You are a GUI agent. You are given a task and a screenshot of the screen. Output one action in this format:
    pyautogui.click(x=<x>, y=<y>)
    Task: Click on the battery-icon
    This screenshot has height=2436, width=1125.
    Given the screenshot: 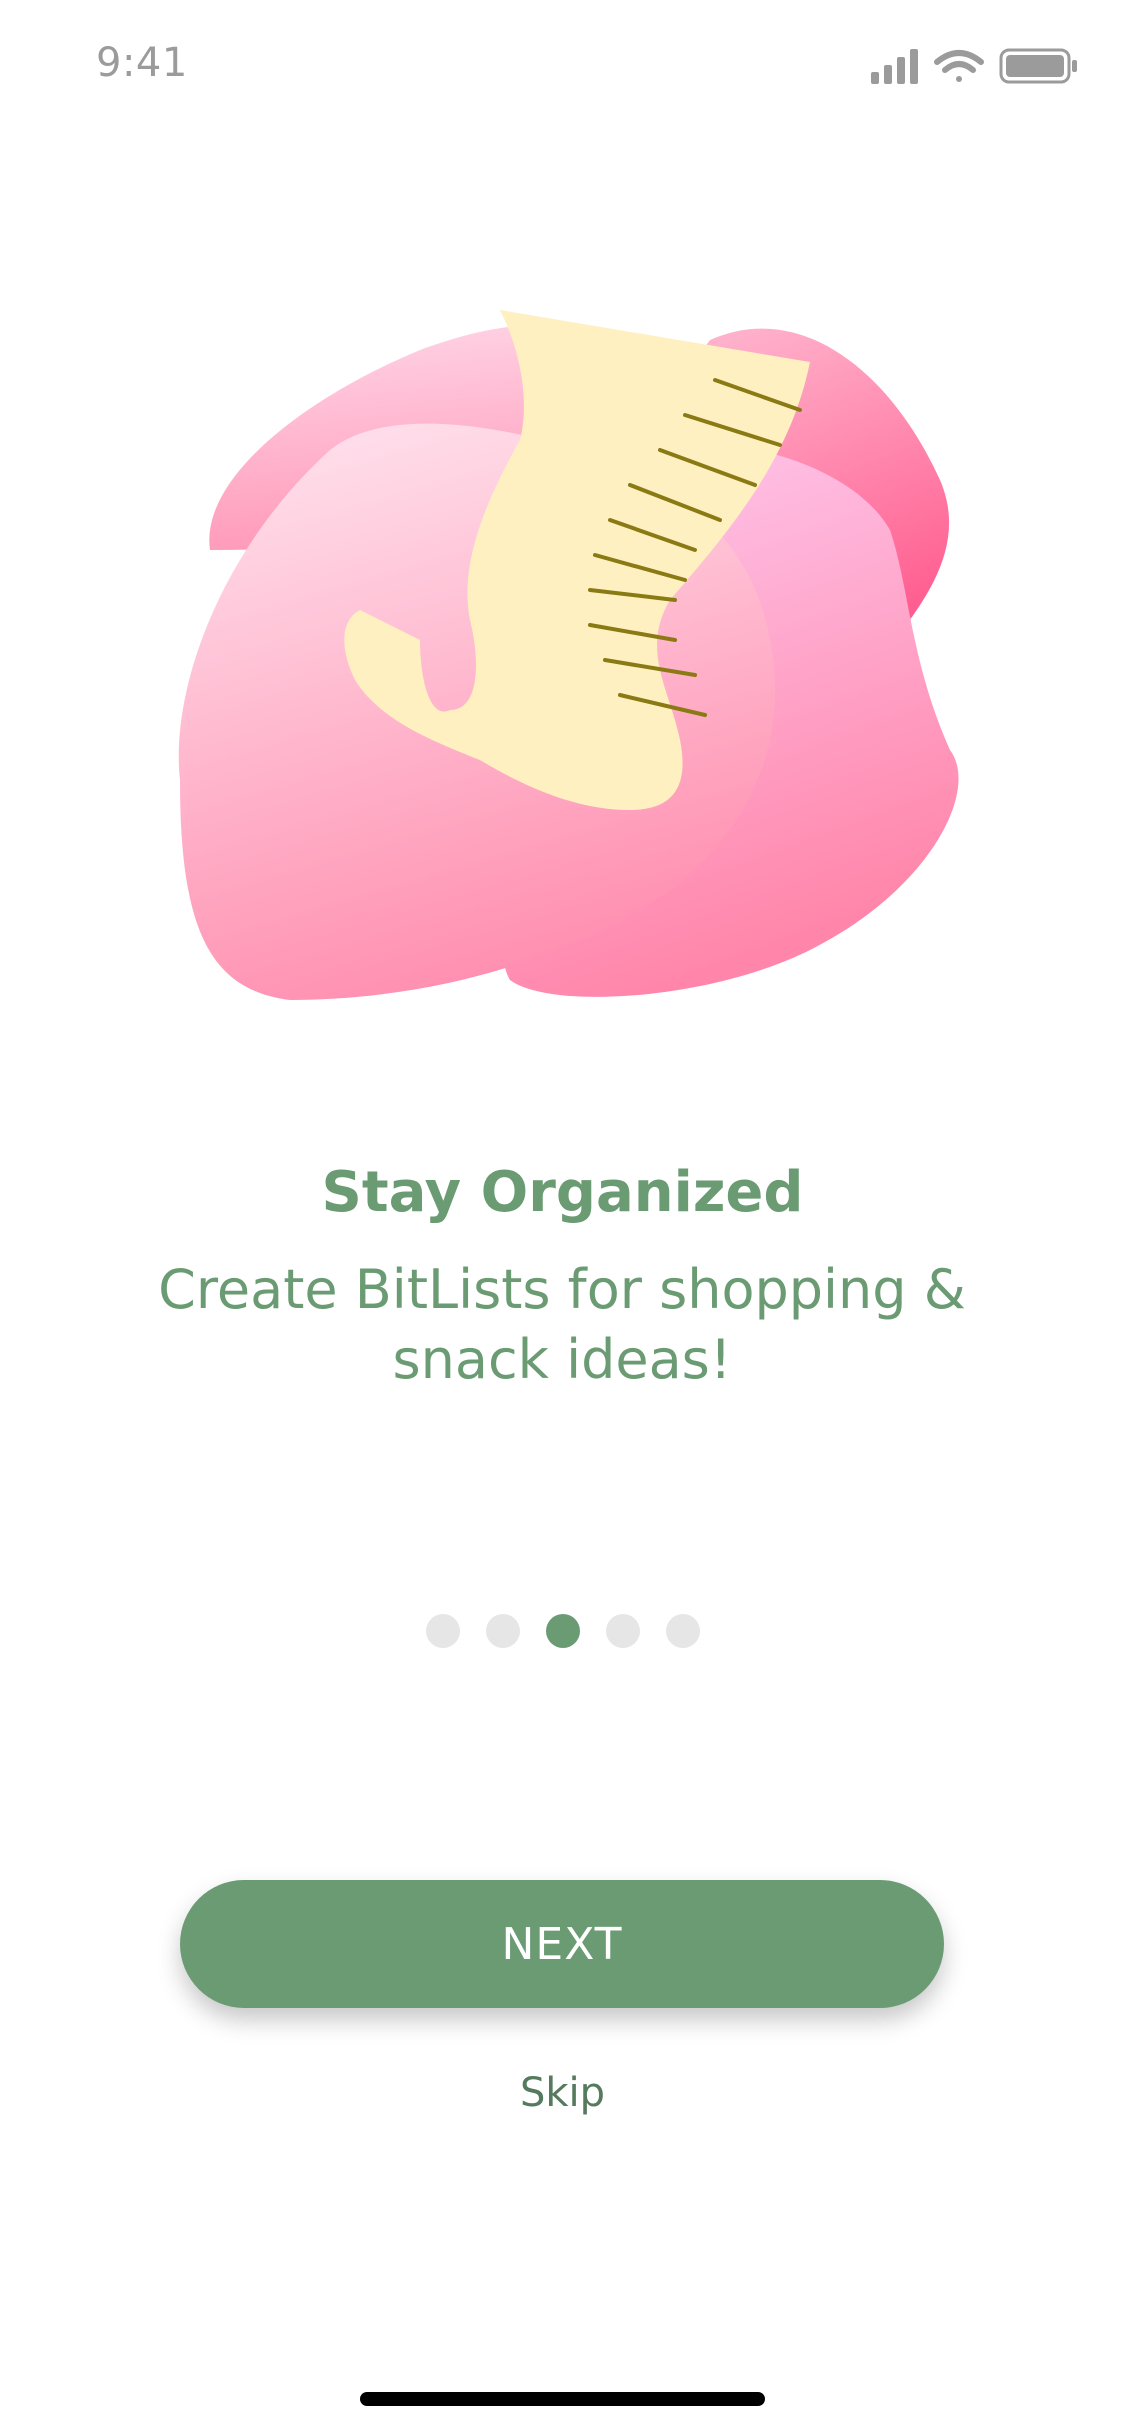 What is the action you would take?
    pyautogui.click(x=1038, y=66)
    